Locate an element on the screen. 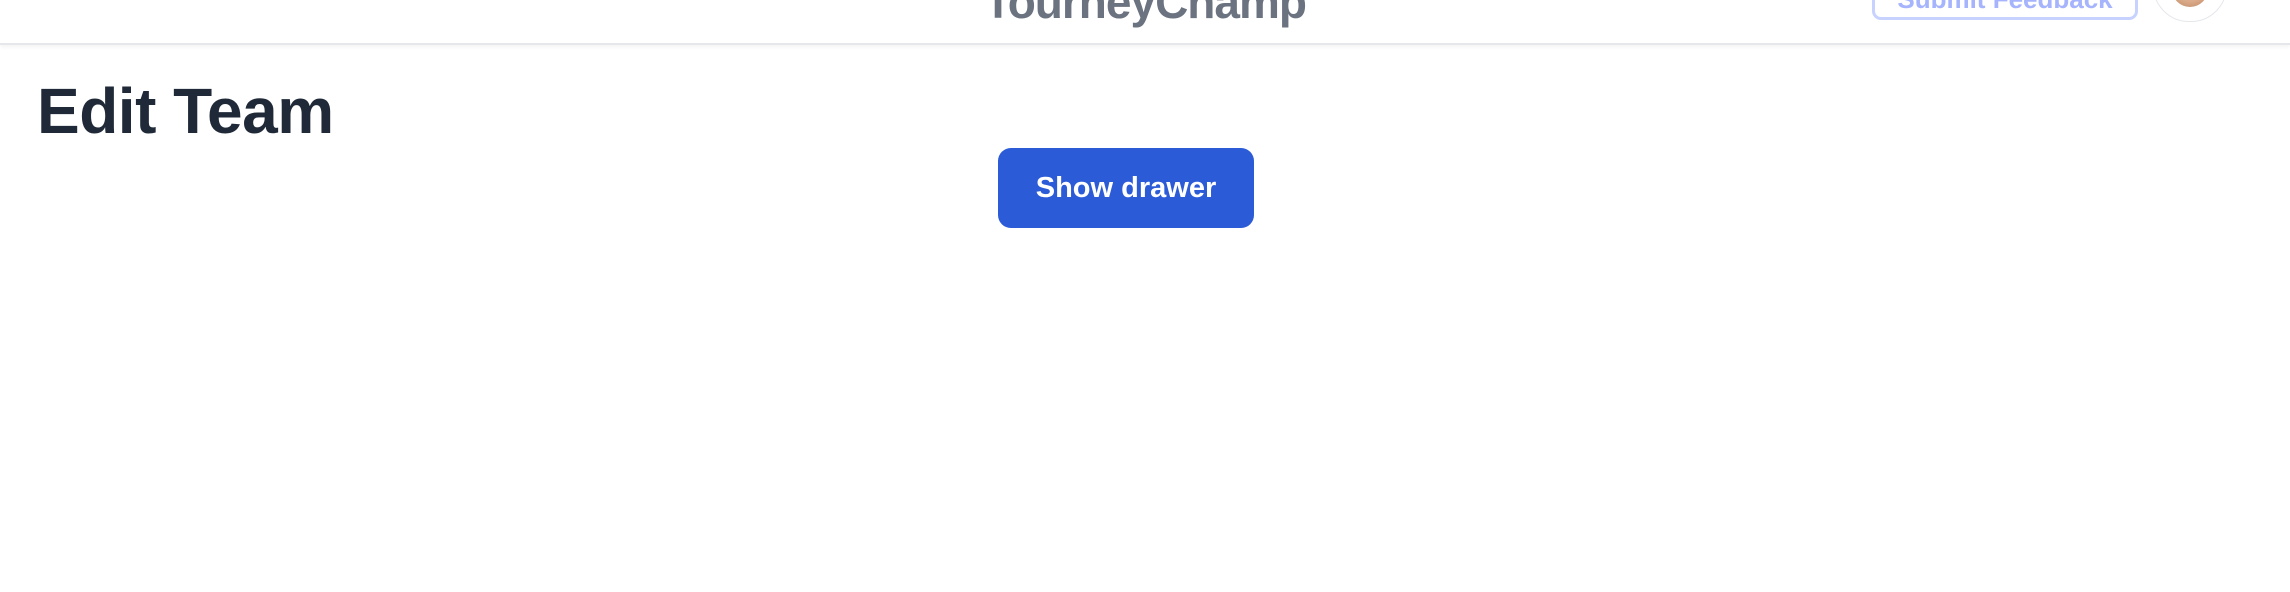 This screenshot has height=592, width=2290. show-drawer-button: Show drawer is located at coordinates (1126, 188).